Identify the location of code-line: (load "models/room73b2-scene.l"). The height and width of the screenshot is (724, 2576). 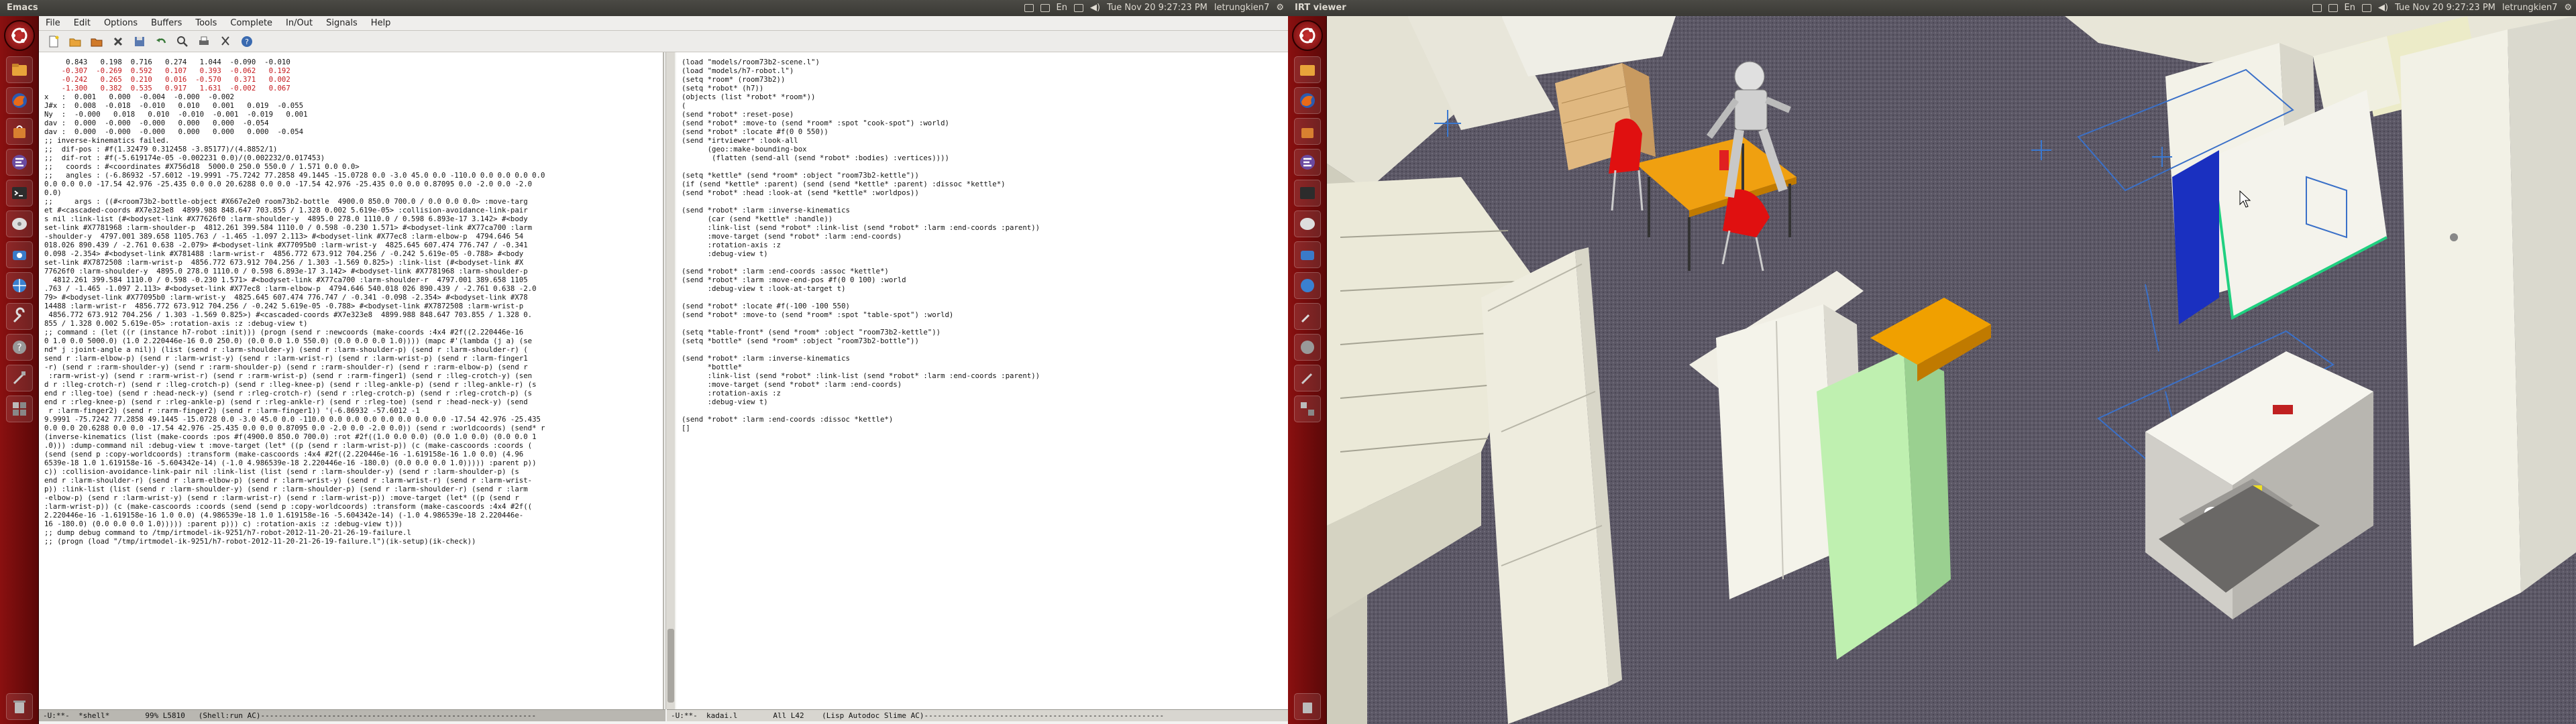
(751, 62).